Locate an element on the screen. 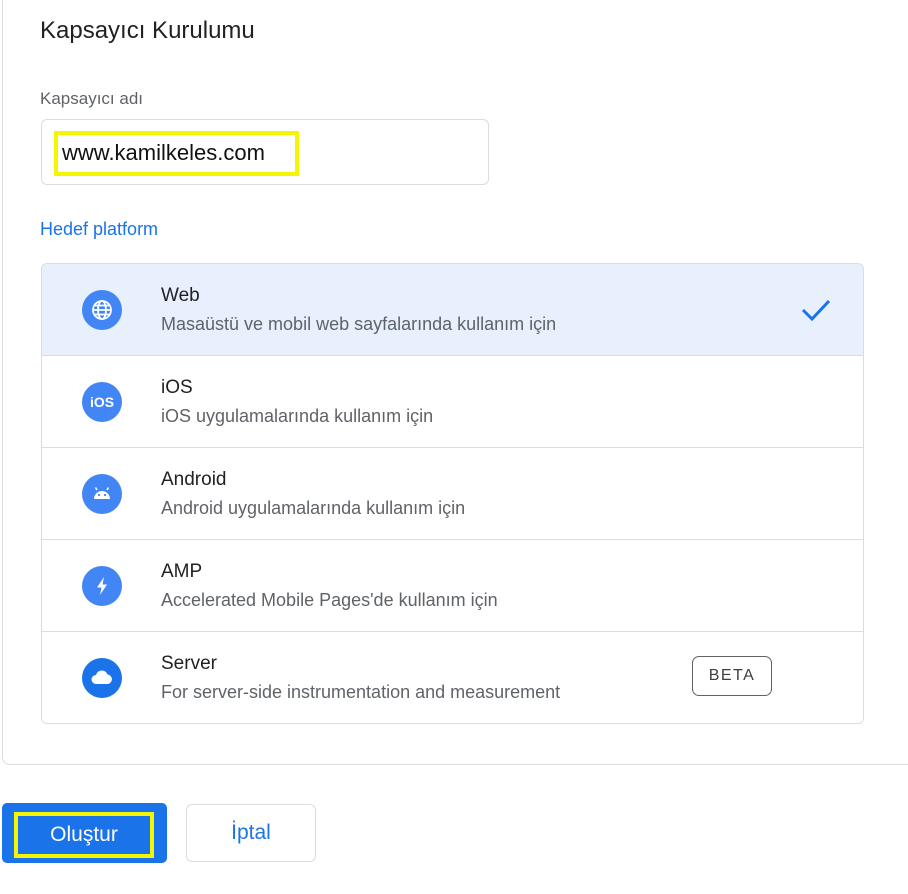  cancel-button: İptal is located at coordinates (251, 833).